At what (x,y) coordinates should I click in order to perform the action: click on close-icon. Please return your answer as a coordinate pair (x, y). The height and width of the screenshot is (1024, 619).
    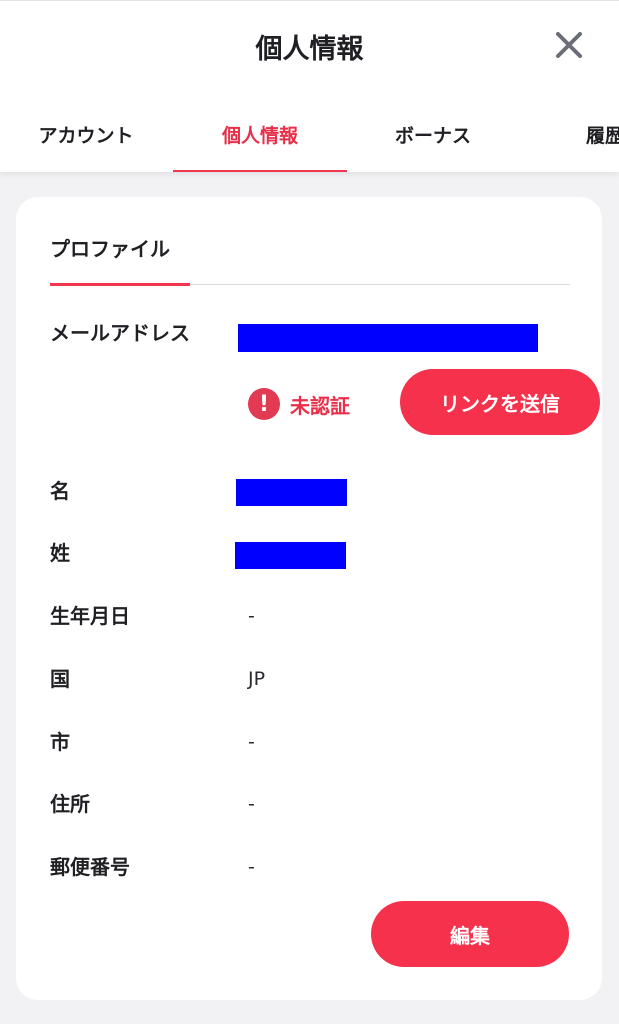
    Looking at the image, I should click on (569, 45).